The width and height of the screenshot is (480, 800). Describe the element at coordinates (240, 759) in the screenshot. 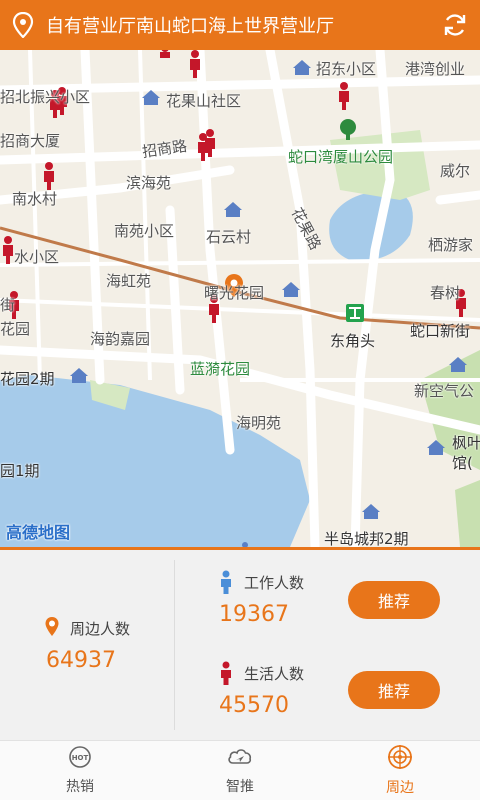

I see `smart-push-icon` at that location.